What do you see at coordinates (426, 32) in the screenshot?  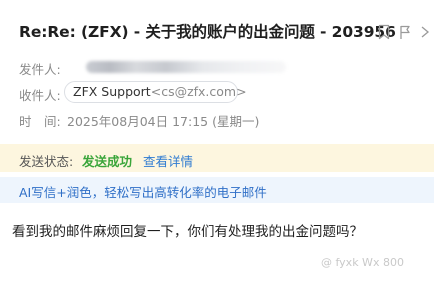 I see `more-icon` at bounding box center [426, 32].